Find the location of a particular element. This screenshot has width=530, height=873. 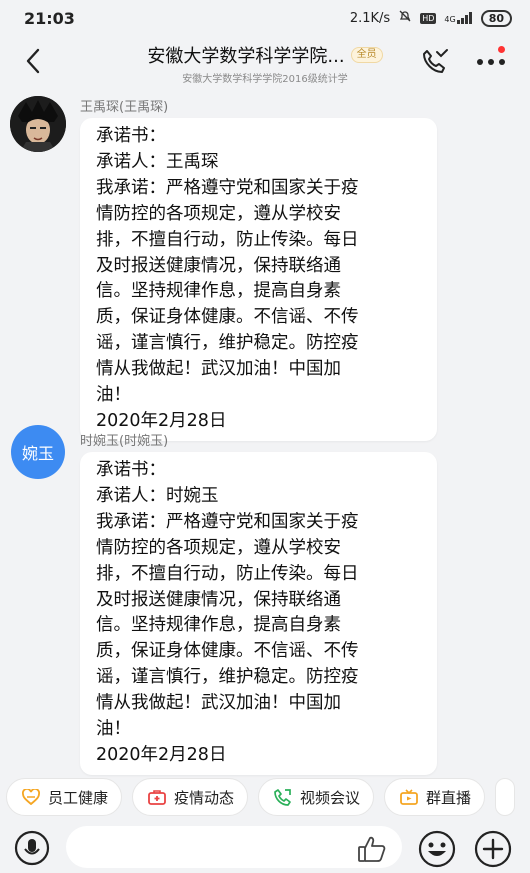

notification-dot is located at coordinates (501, 49).